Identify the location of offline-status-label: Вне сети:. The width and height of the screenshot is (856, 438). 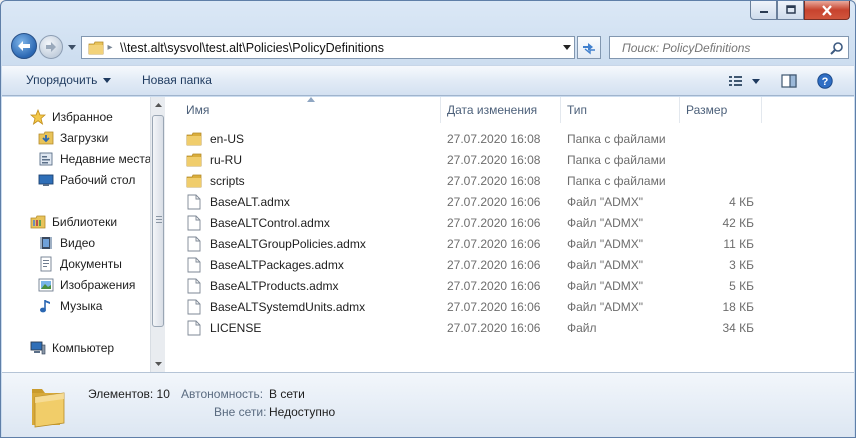
(240, 412).